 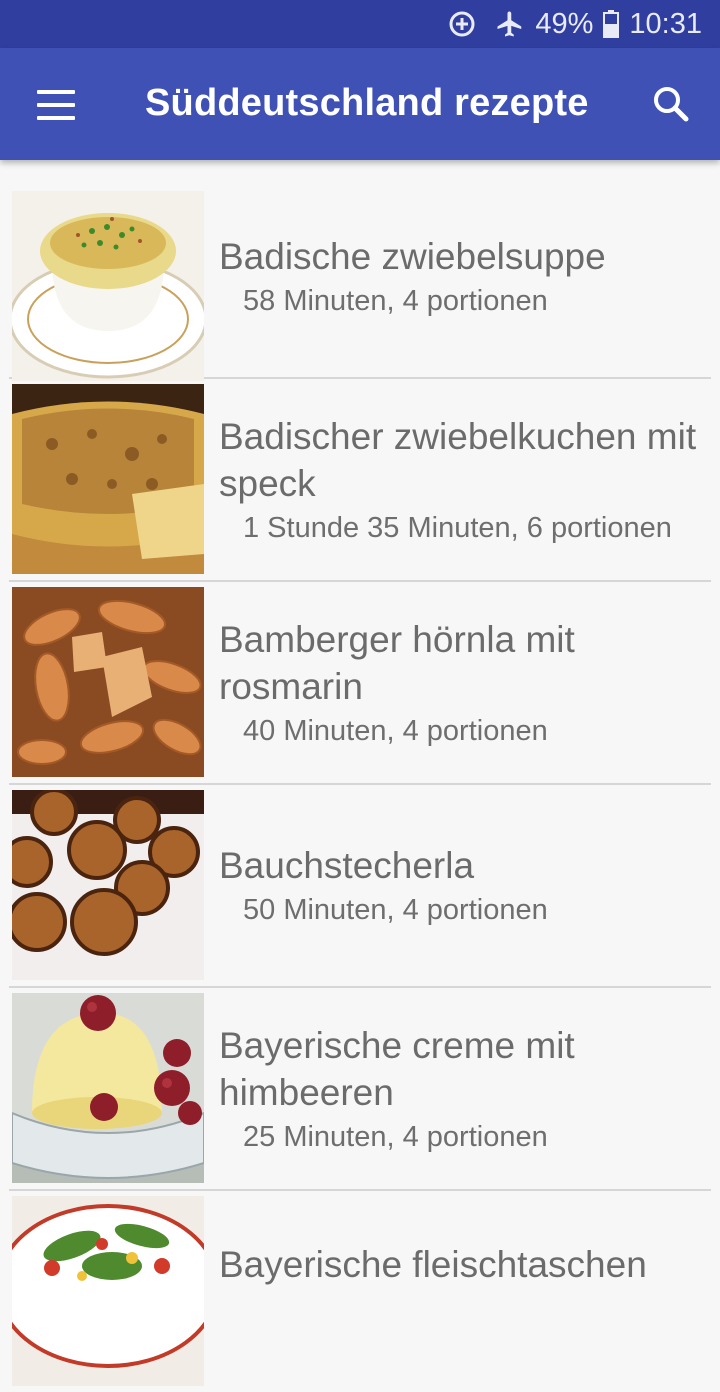 I want to click on recipe-meta: 40 Minuten, 4 portionen, so click(x=395, y=730).